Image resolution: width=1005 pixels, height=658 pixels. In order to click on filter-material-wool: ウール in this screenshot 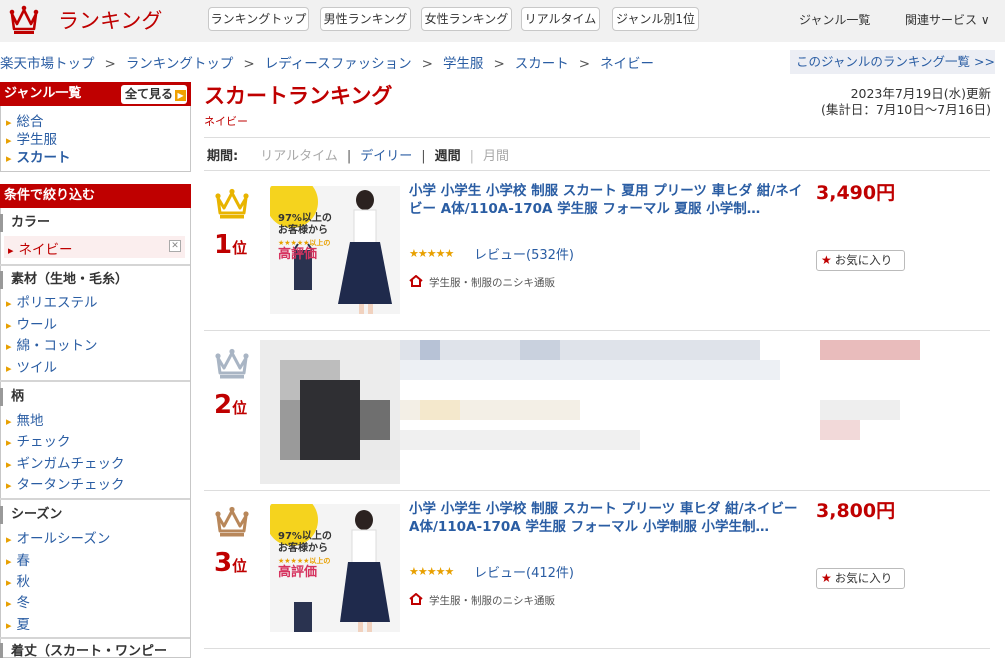, I will do `click(32, 323)`.